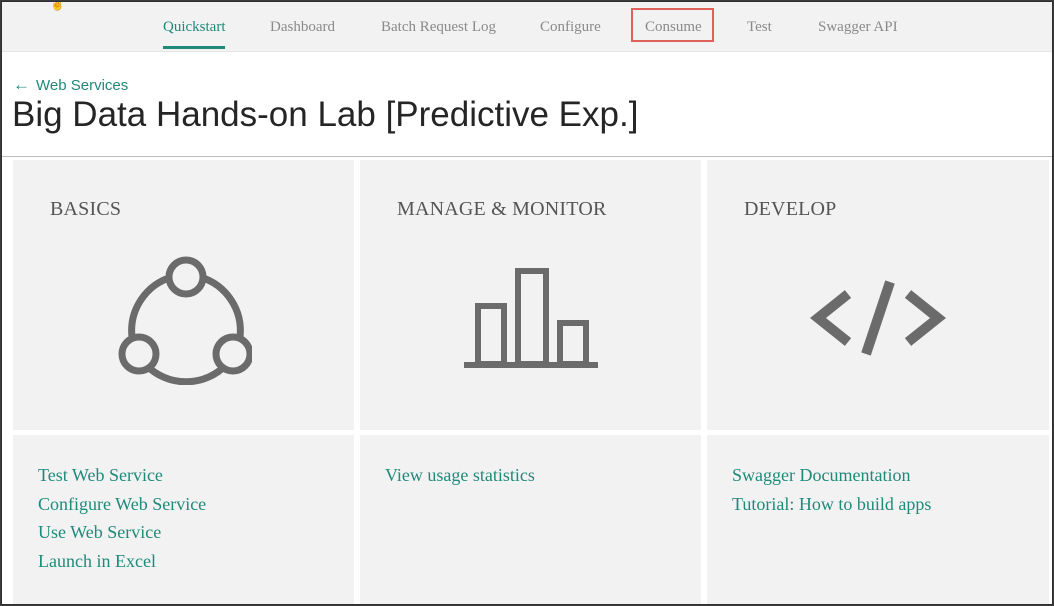 The image size is (1054, 606). What do you see at coordinates (527, 156) in the screenshot?
I see `header-divider` at bounding box center [527, 156].